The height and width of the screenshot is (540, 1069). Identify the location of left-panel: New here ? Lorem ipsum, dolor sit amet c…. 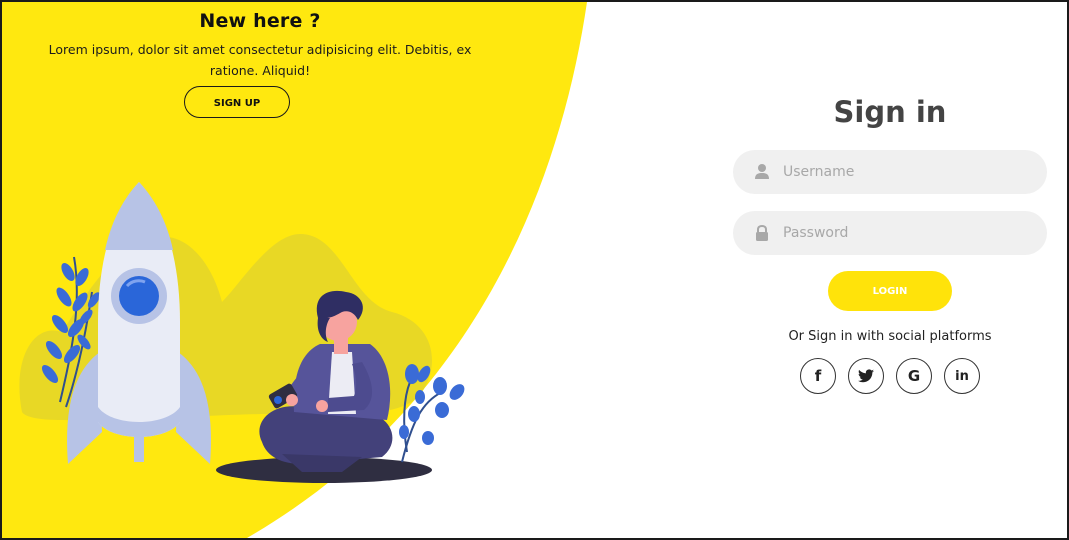
(260, 44).